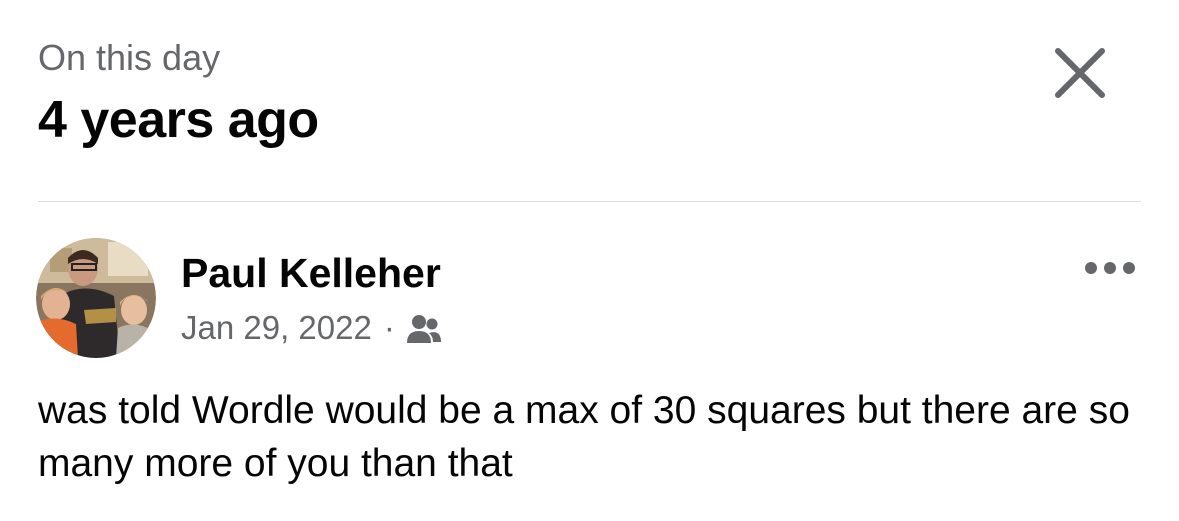 This screenshot has width=1179, height=521. I want to click on memory-header: On this day 4 years ago, so click(178, 93).